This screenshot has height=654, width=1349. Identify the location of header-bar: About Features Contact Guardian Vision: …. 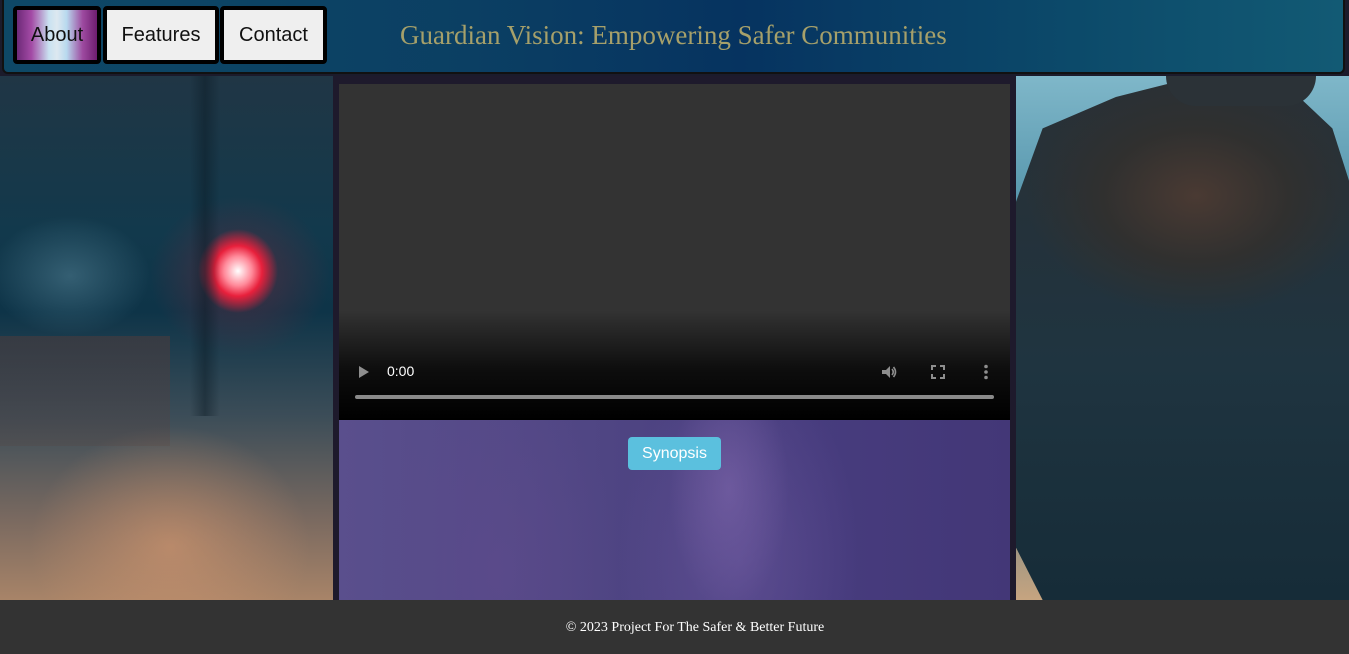
(673, 37).